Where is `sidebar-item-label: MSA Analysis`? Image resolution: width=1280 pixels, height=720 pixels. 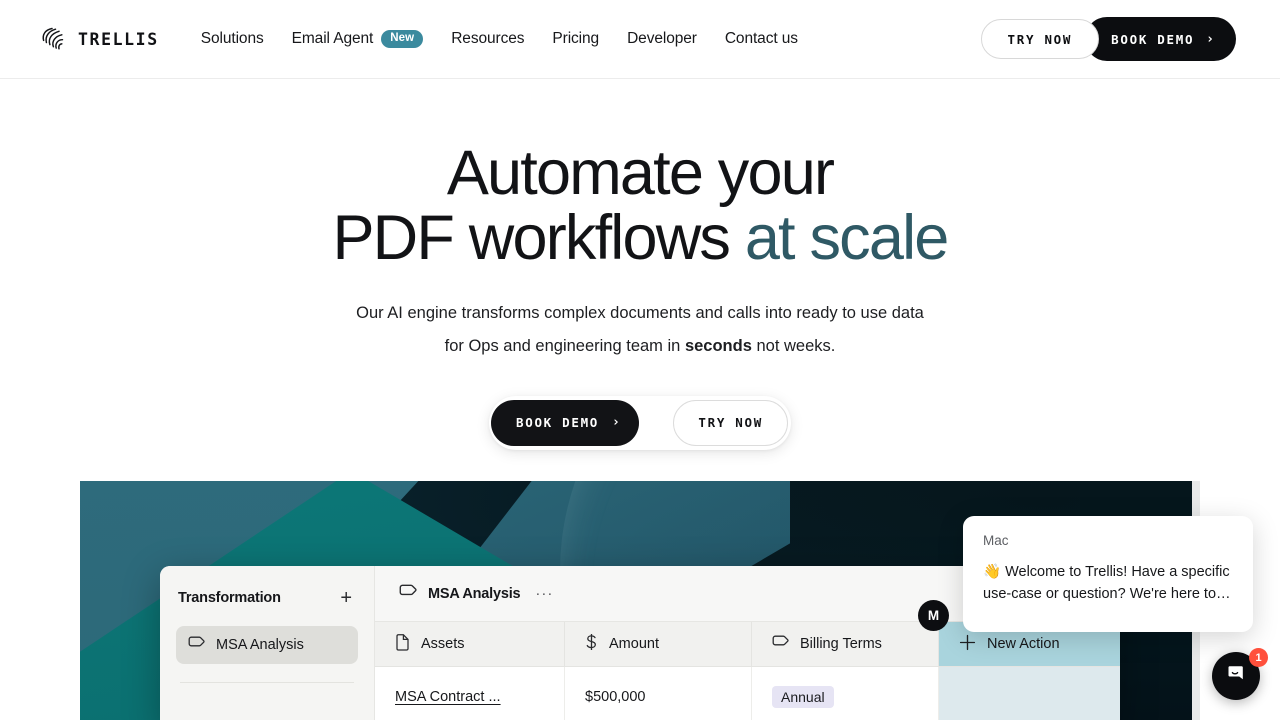
sidebar-item-label: MSA Analysis is located at coordinates (260, 645).